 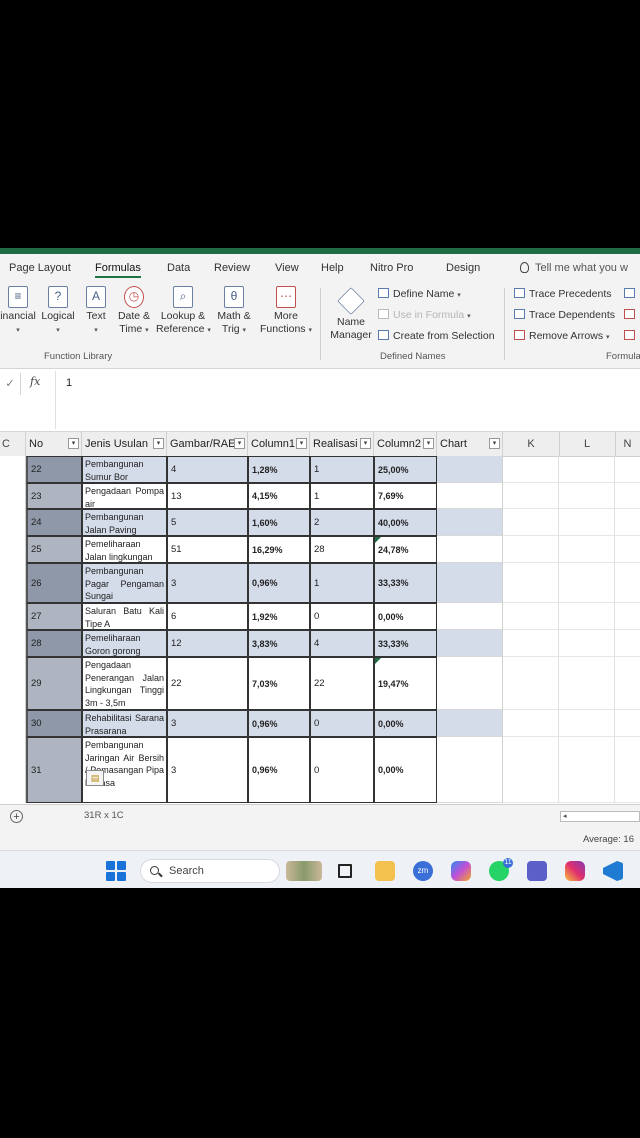 I want to click on cell-jenis-usulan: Pembangunan Pagar Pengaman Sungai, so click(x=124, y=583).